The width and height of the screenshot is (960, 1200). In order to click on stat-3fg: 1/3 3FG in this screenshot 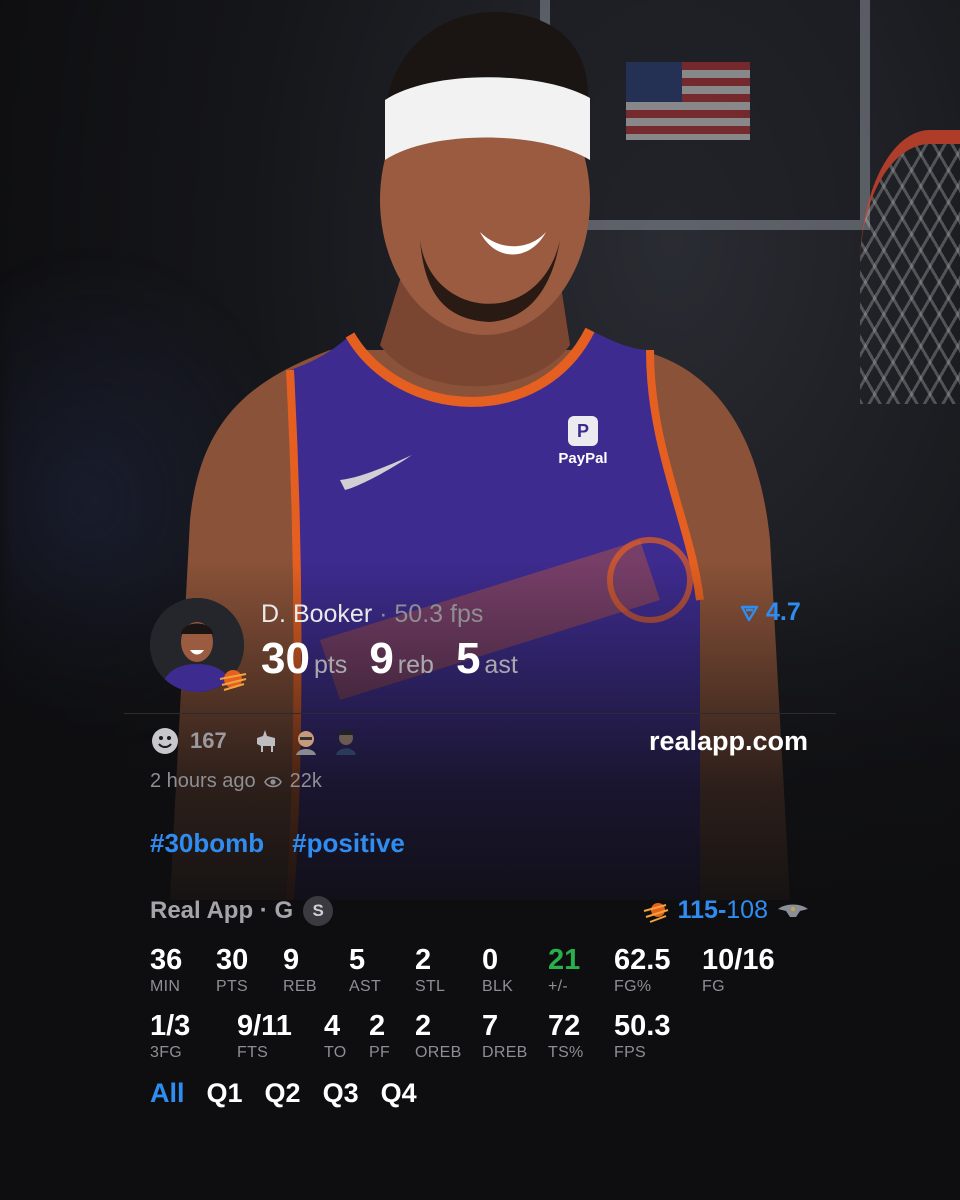, I will do `click(170, 1036)`.